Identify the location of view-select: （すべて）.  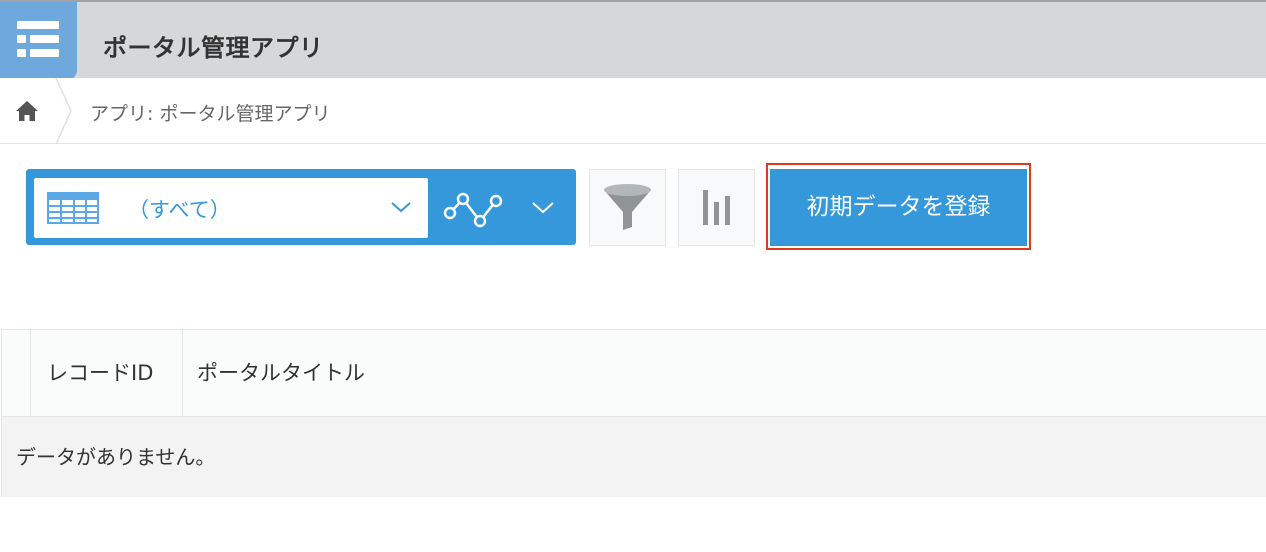
(231, 208).